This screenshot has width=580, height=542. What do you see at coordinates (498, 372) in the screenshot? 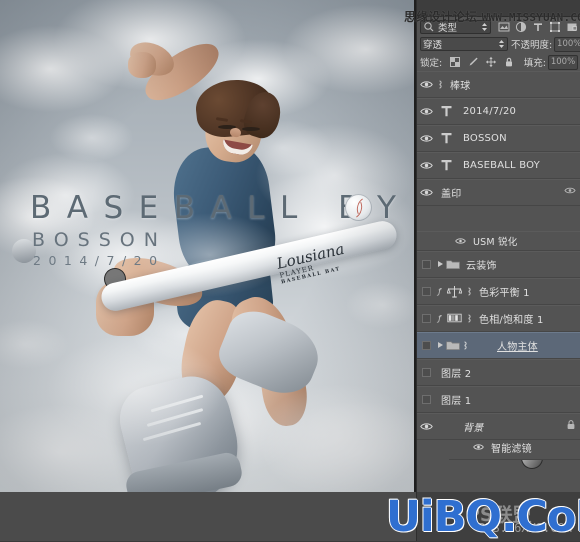
I see `layer-row-layer-2: 图层 2` at bounding box center [498, 372].